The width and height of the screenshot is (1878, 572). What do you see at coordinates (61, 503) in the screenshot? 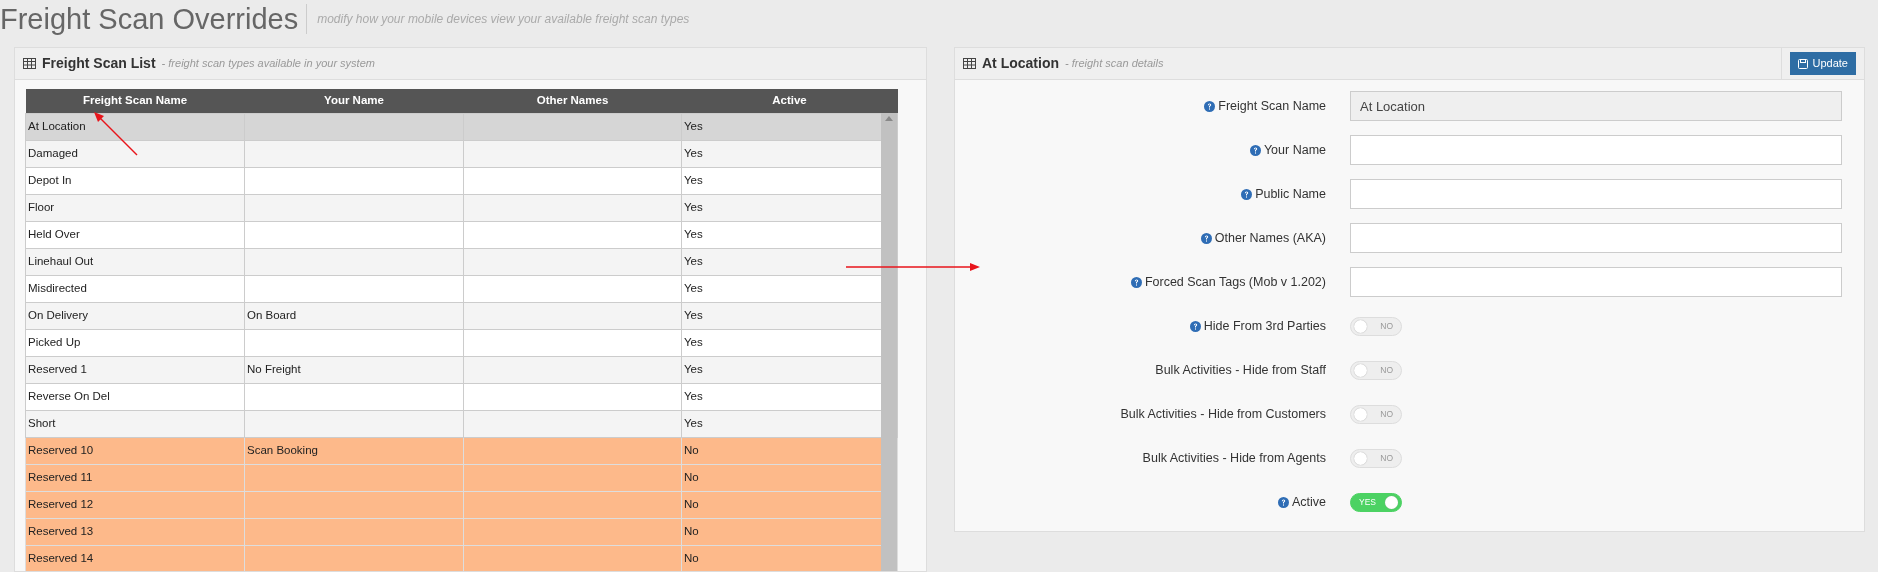
I see `table-cell: Reserved 12` at bounding box center [61, 503].